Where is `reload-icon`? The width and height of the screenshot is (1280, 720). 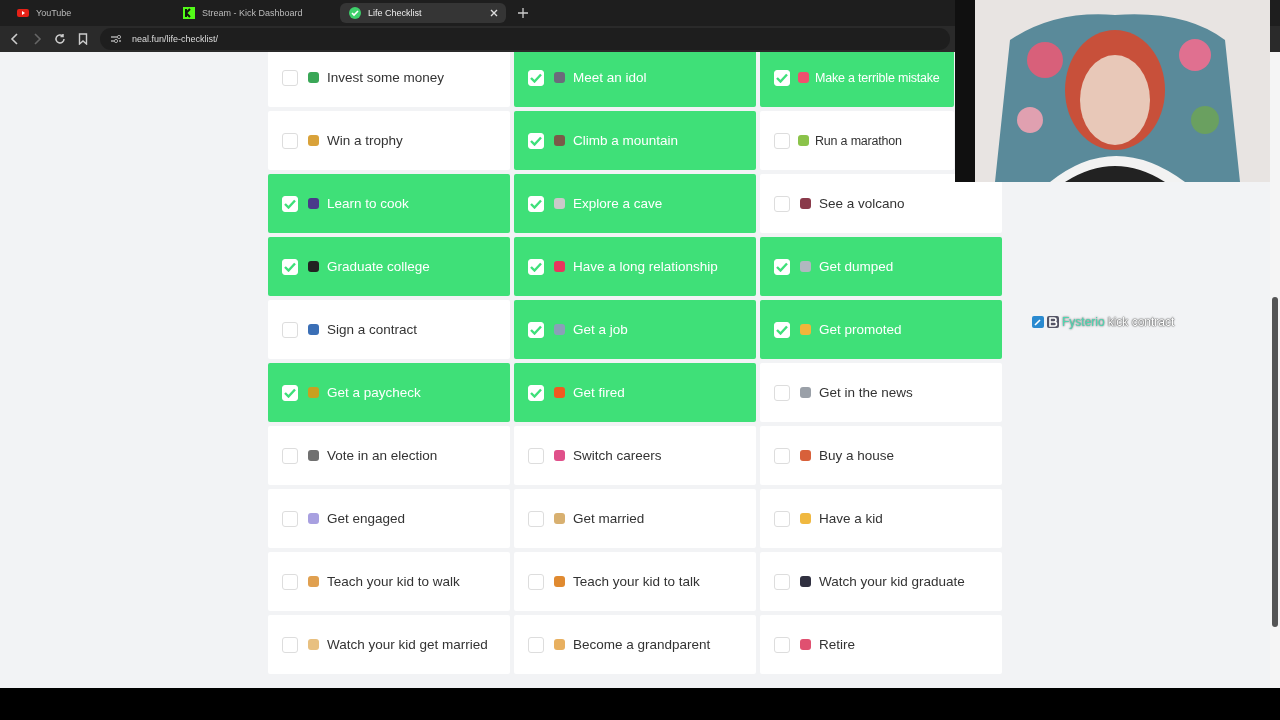
reload-icon is located at coordinates (60, 39).